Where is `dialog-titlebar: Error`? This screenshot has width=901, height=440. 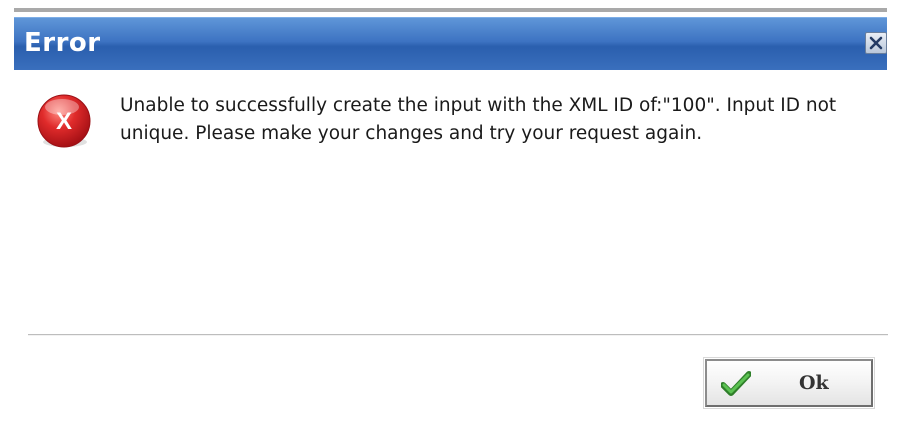 dialog-titlebar: Error is located at coordinates (450, 43).